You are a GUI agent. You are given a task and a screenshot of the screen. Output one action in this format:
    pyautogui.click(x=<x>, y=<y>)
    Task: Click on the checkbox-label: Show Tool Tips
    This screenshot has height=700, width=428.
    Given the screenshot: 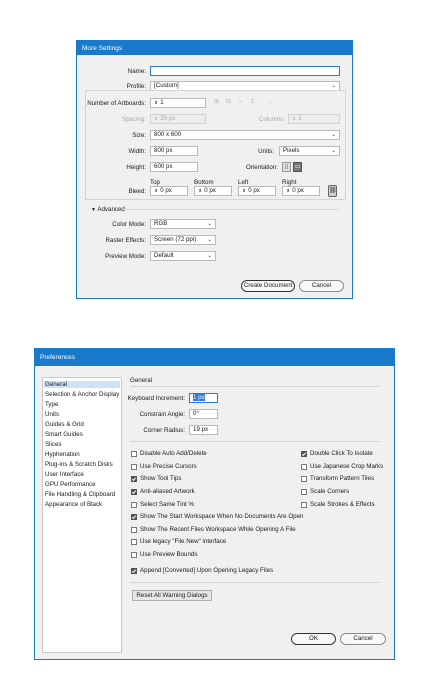 What is the action you would take?
    pyautogui.click(x=161, y=478)
    